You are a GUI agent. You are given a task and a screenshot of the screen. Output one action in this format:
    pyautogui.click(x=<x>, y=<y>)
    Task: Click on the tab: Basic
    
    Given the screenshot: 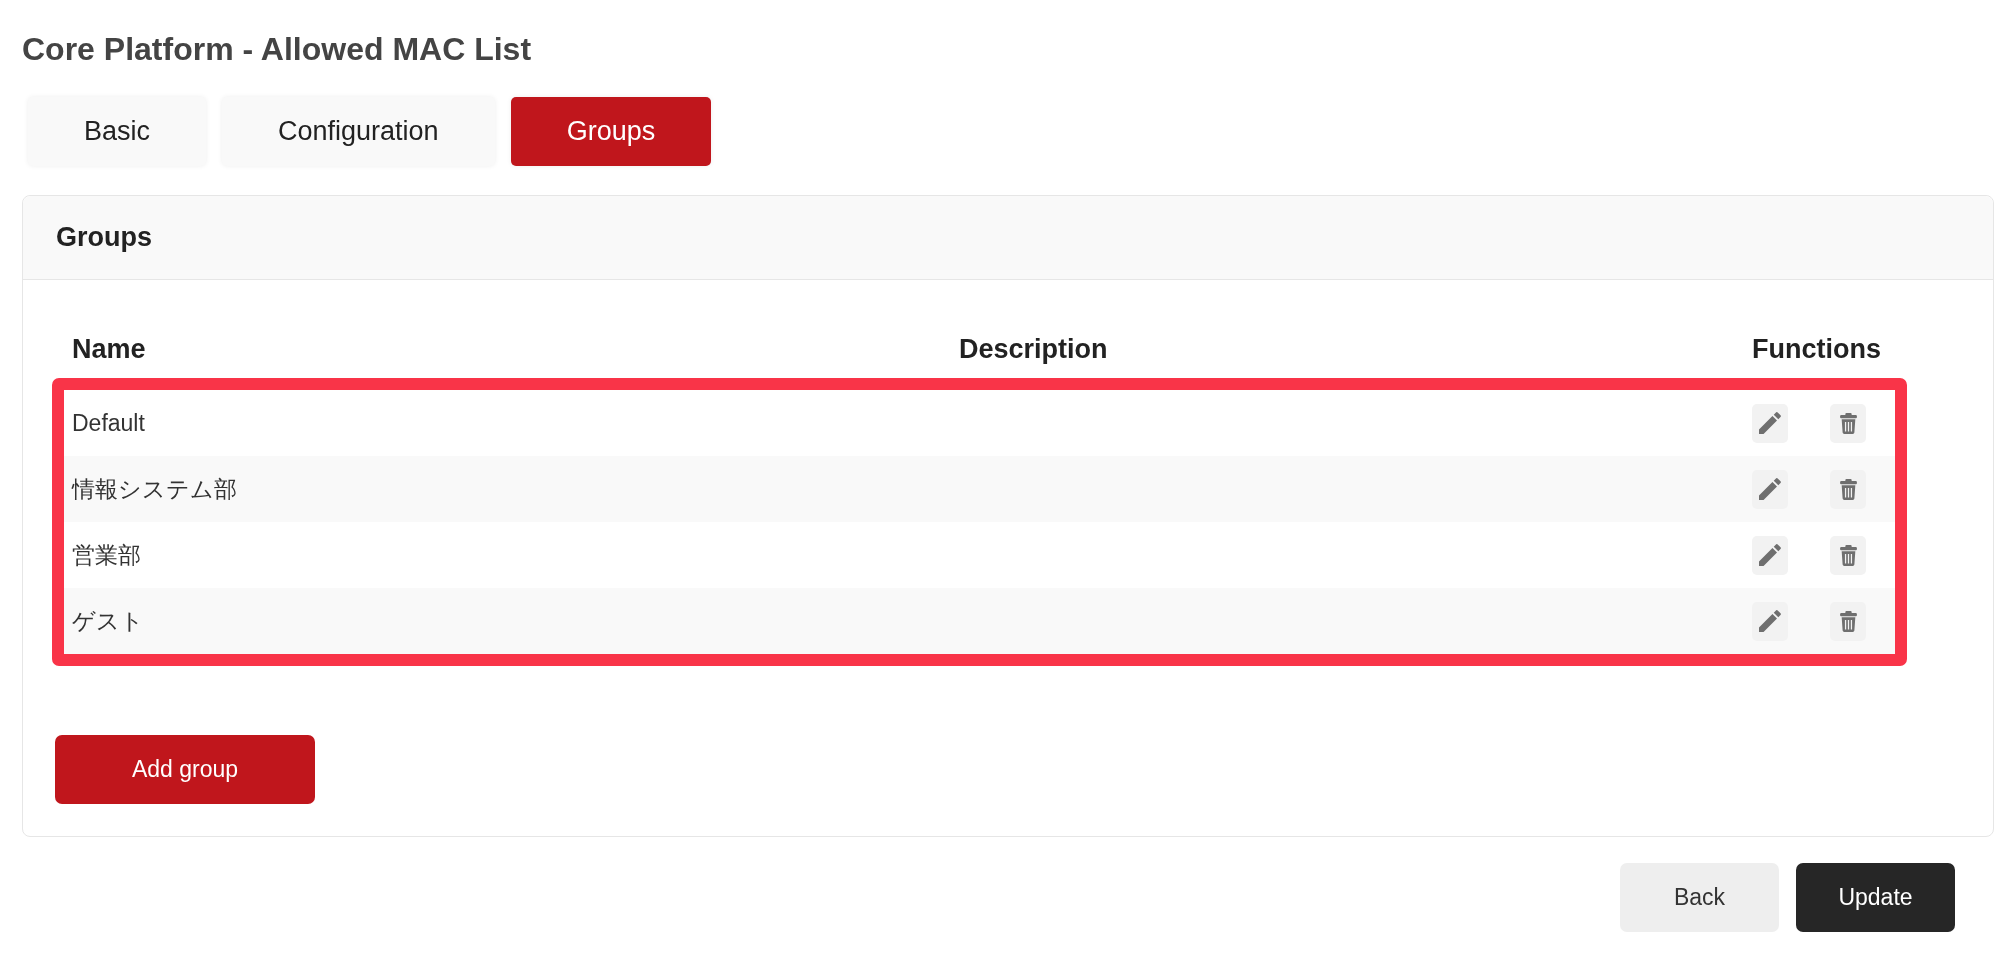 What is the action you would take?
    pyautogui.click(x=117, y=131)
    